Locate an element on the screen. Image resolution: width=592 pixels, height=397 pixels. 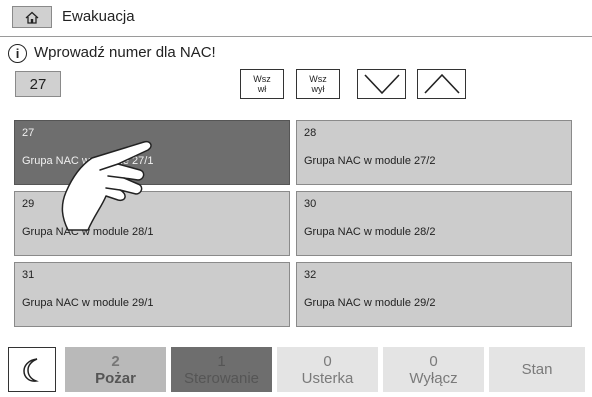
all-on-label-1: Wsz is located at coordinates (262, 79).